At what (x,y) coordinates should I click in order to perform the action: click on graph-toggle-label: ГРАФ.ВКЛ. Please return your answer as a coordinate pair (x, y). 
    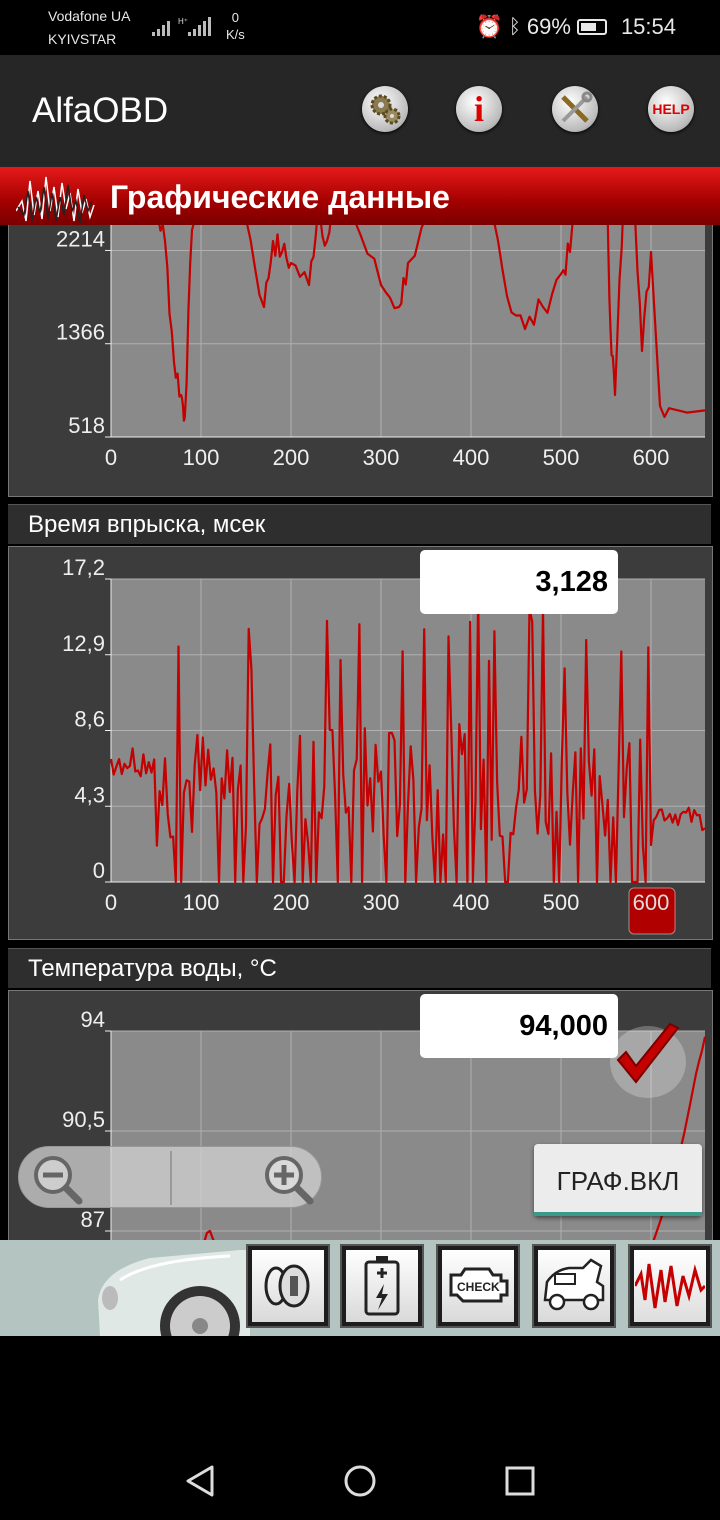
    Looking at the image, I should click on (618, 1181).